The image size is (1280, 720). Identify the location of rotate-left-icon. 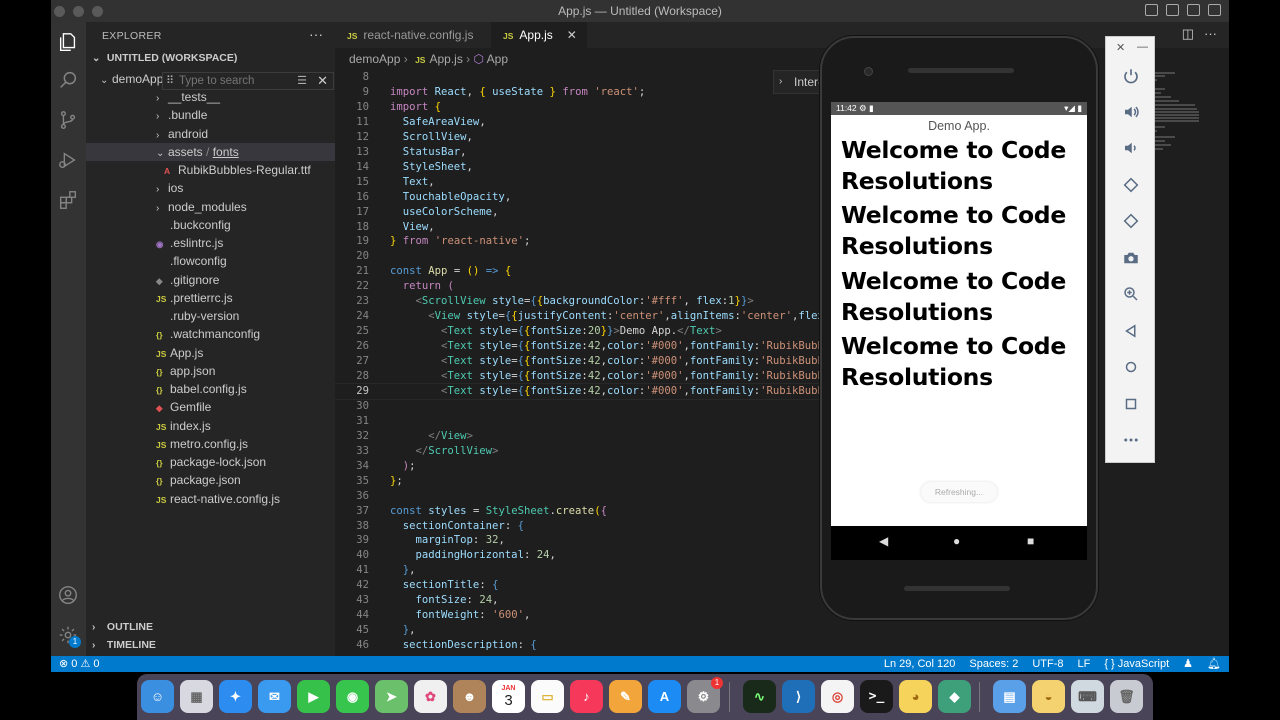
(1131, 185).